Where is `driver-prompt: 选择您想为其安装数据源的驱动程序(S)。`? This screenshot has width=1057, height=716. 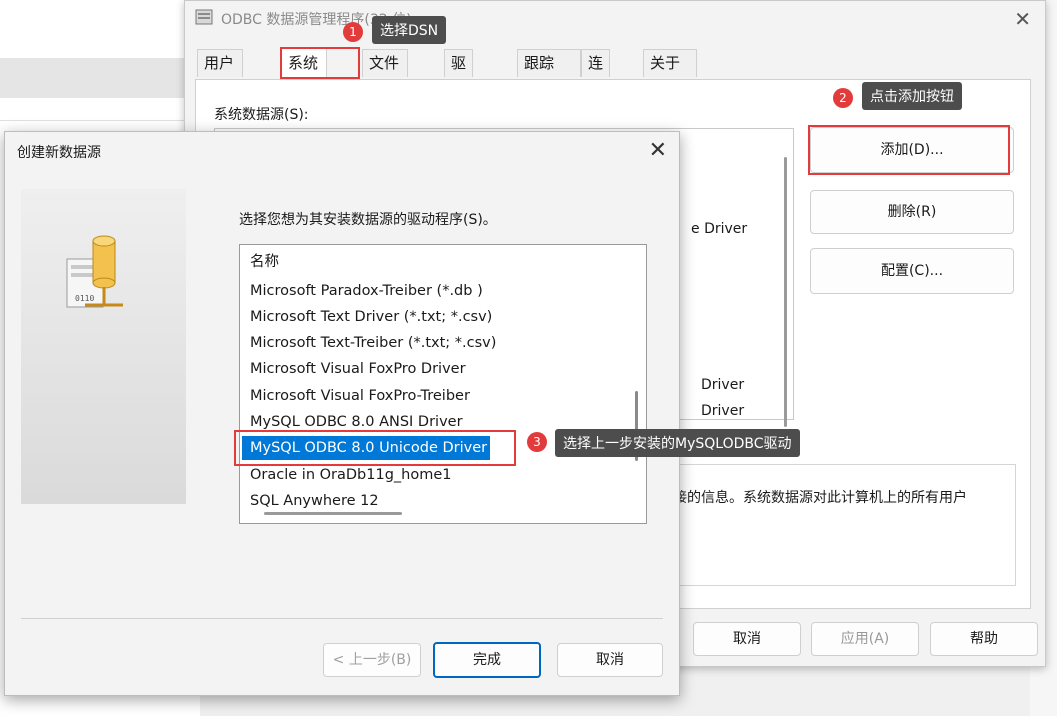 driver-prompt: 选择您想为其安装数据源的驱动程序(S)。 is located at coordinates (368, 220).